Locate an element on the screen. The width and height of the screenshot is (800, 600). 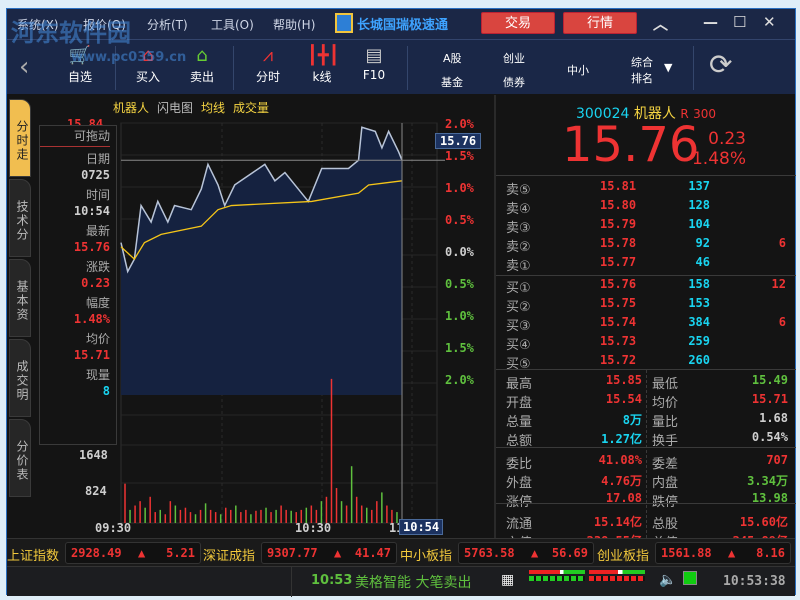
brand: 长城国瑞极速通 is located at coordinates (391, 23).